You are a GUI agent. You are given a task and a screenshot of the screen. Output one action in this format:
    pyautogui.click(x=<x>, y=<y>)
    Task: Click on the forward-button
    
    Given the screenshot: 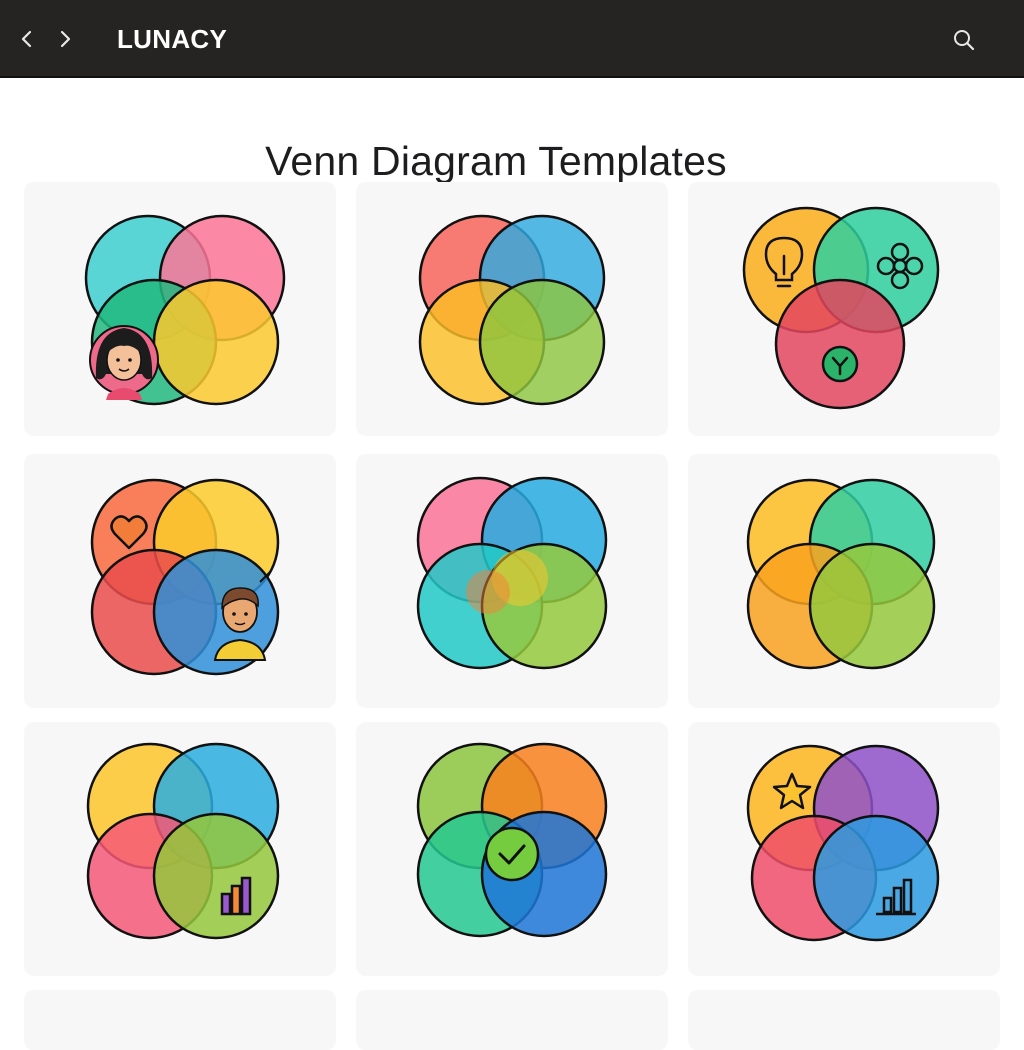 What is the action you would take?
    pyautogui.click(x=65, y=39)
    